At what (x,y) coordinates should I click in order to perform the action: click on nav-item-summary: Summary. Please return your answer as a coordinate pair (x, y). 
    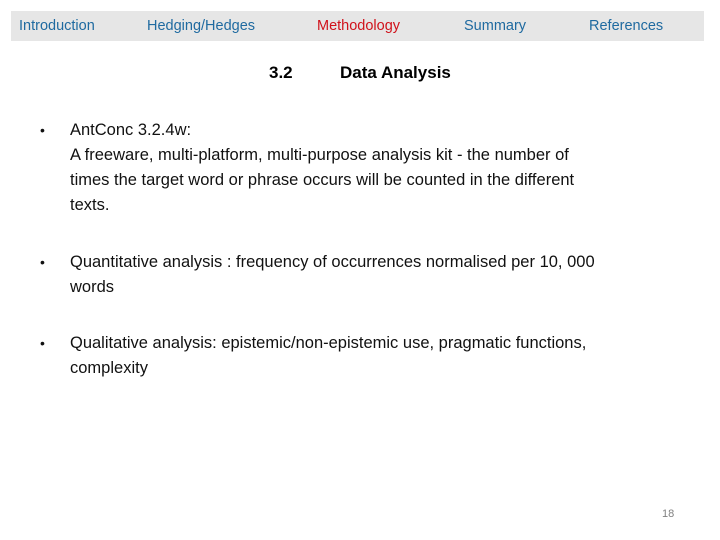
    Looking at the image, I should click on (495, 26).